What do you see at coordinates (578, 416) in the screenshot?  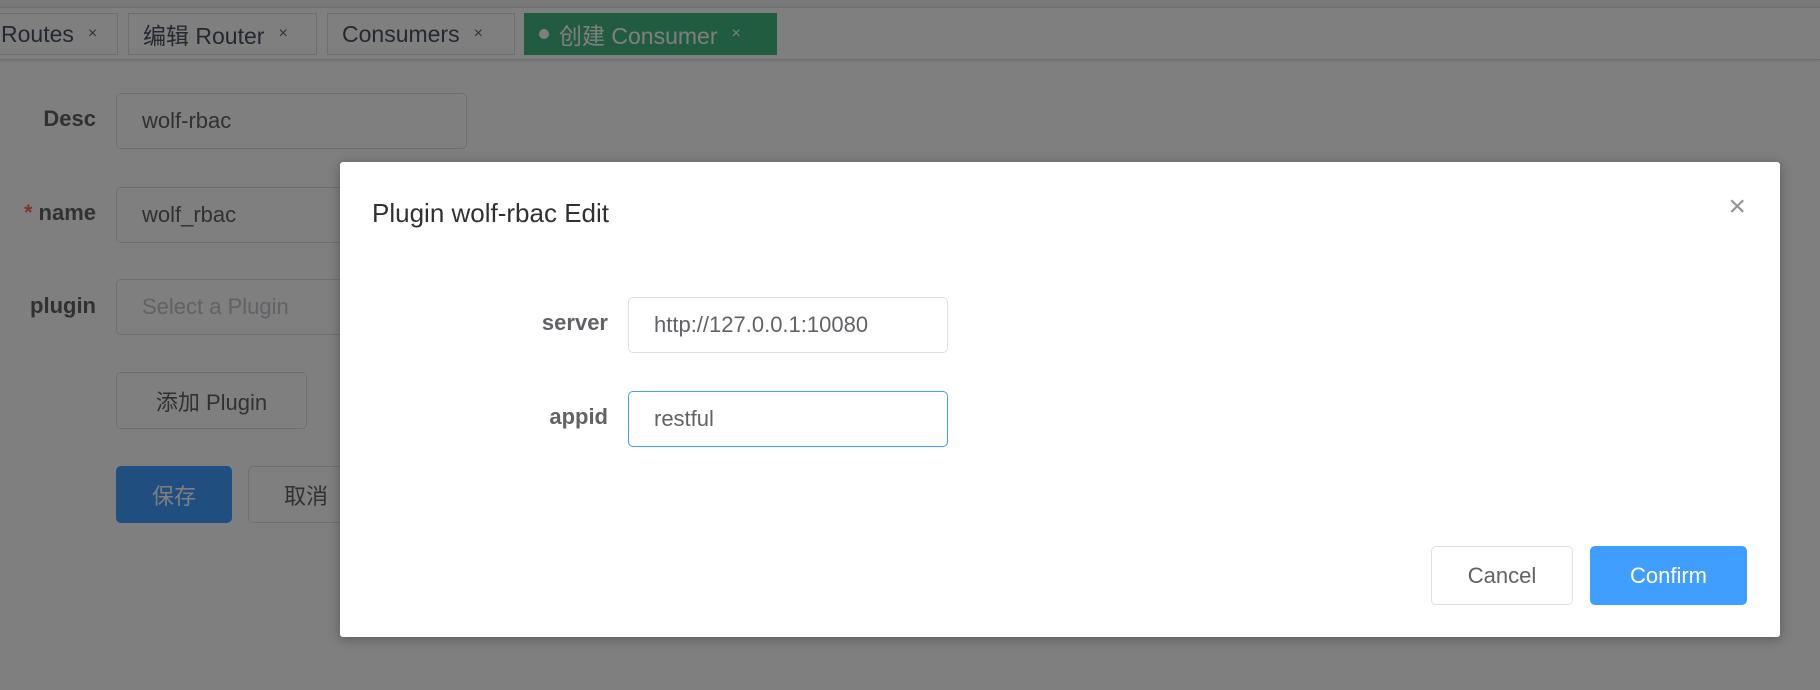 I see `appid-label: appid` at bounding box center [578, 416].